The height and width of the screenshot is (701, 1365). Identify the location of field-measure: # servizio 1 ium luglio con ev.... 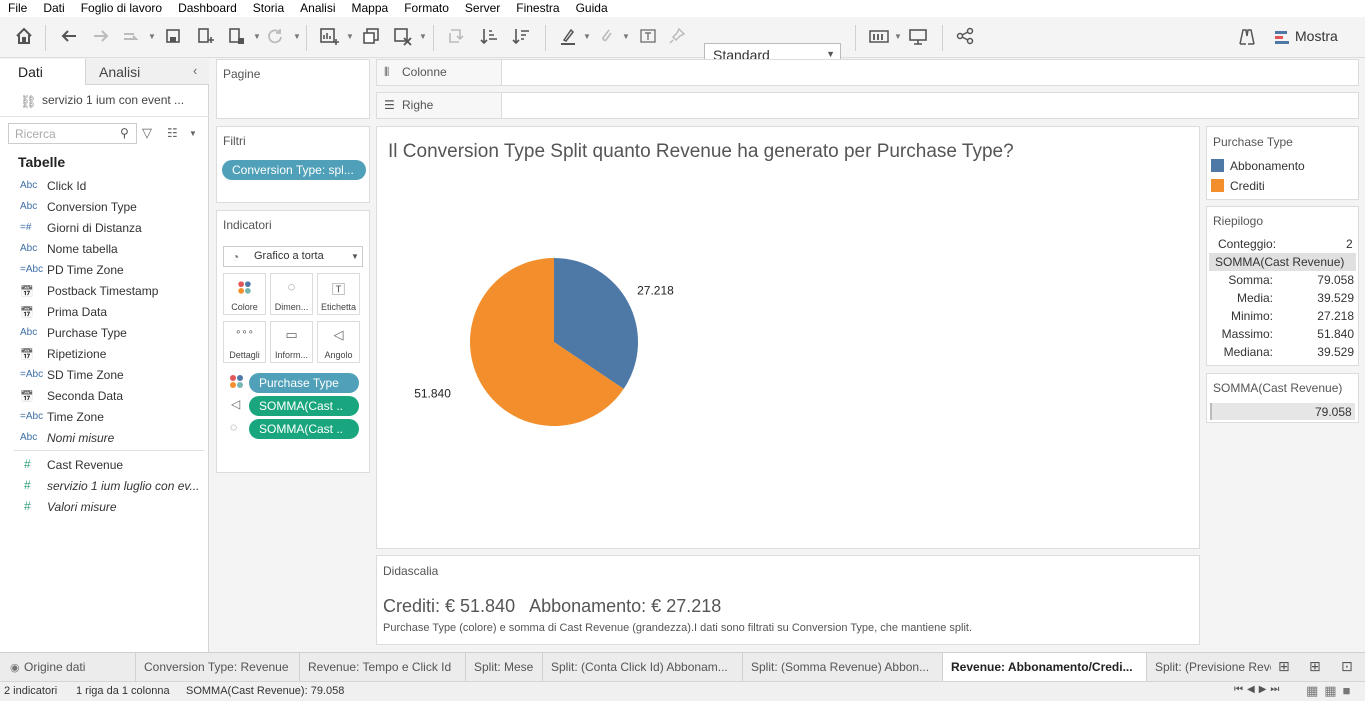
(104, 486).